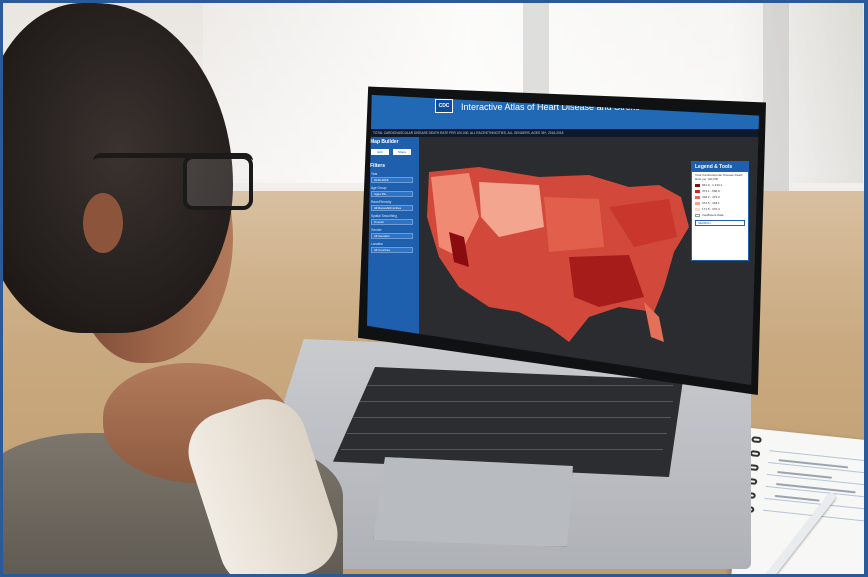 This screenshot has width=868, height=577. What do you see at coordinates (720, 215) in the screenshot?
I see `legend-row: Insufficient Data` at bounding box center [720, 215].